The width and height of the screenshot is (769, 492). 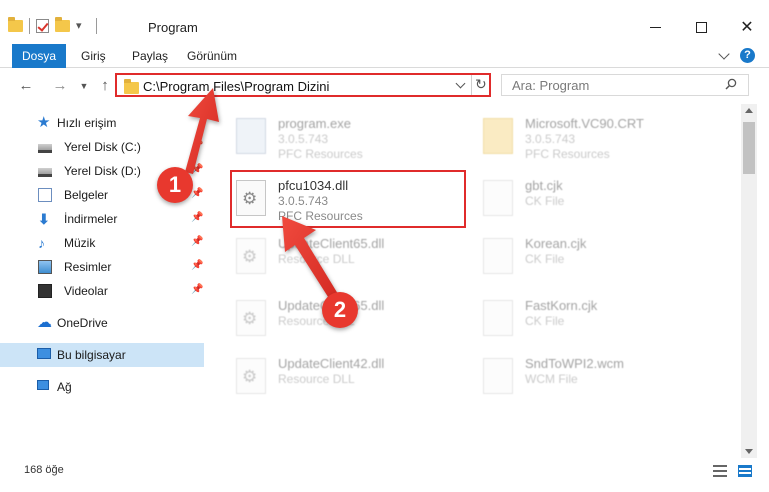 What do you see at coordinates (60, 86) in the screenshot?
I see `forward-button: →` at bounding box center [60, 86].